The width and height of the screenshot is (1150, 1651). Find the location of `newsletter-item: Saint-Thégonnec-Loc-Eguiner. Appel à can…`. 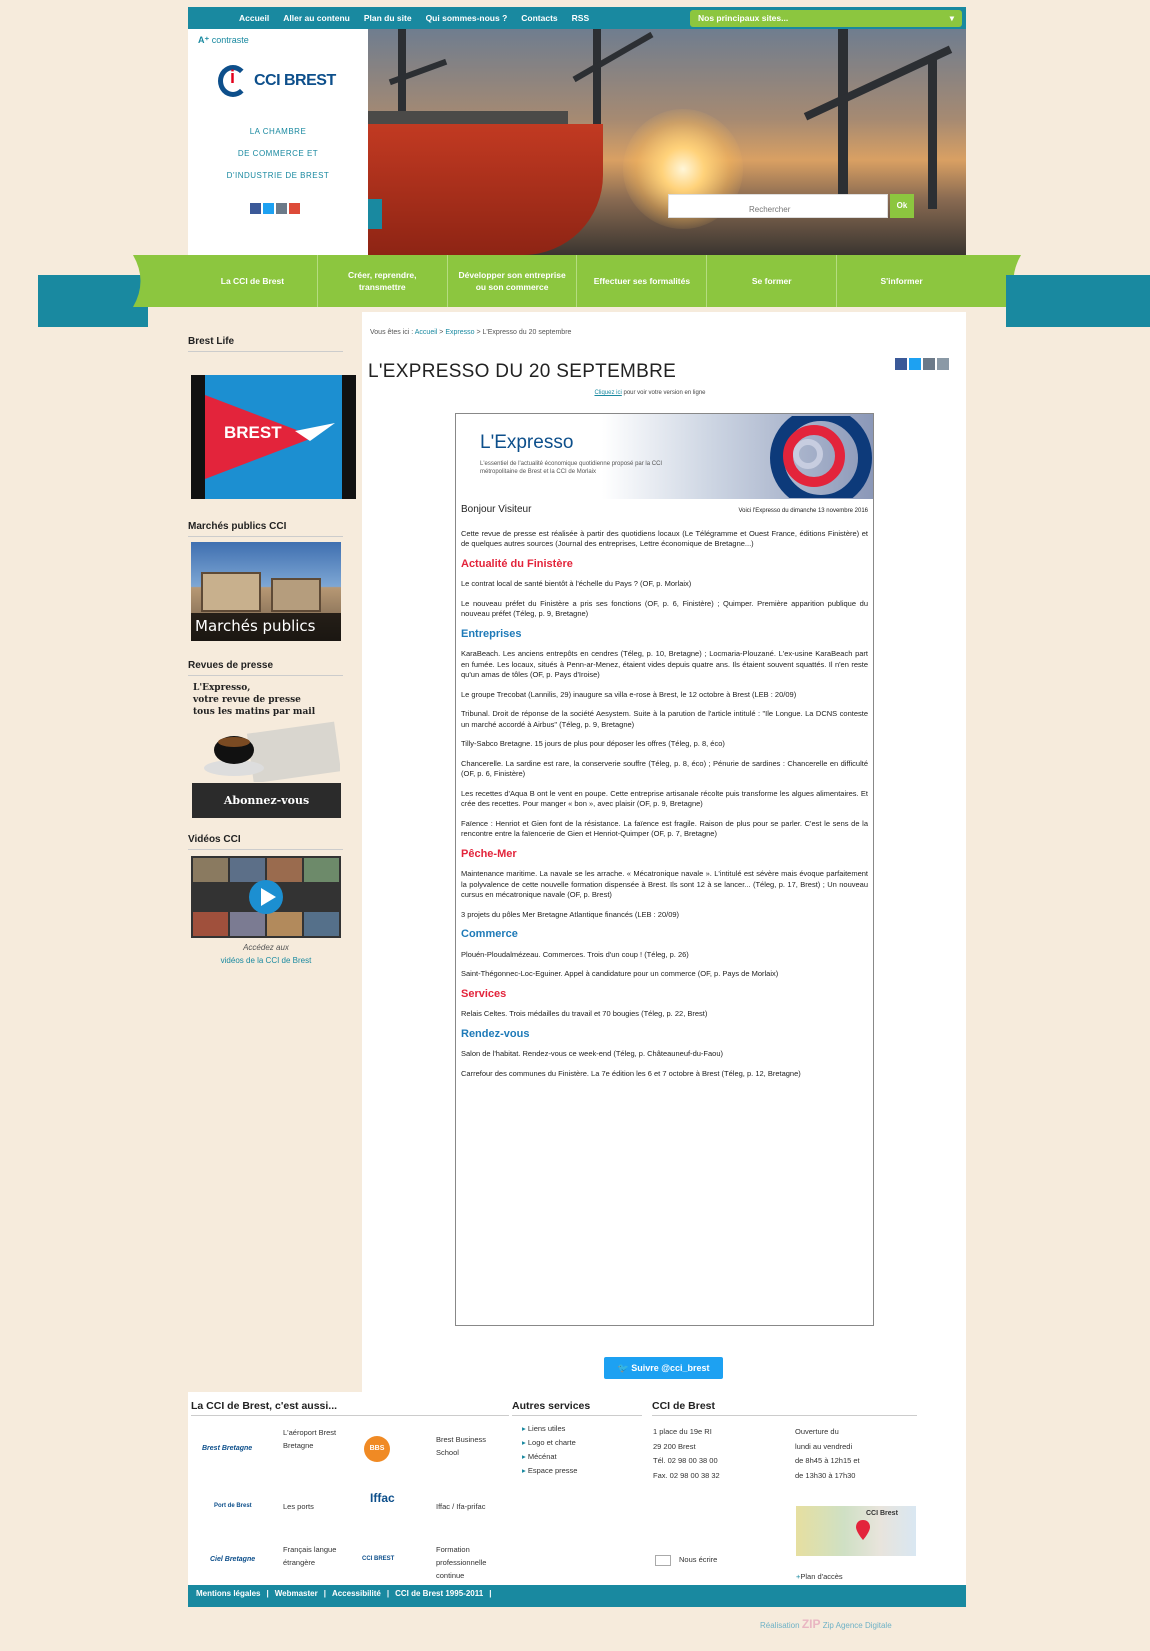

newsletter-item: Saint-Thégonnec-Loc-Eguiner. Appel à can… is located at coordinates (620, 973).